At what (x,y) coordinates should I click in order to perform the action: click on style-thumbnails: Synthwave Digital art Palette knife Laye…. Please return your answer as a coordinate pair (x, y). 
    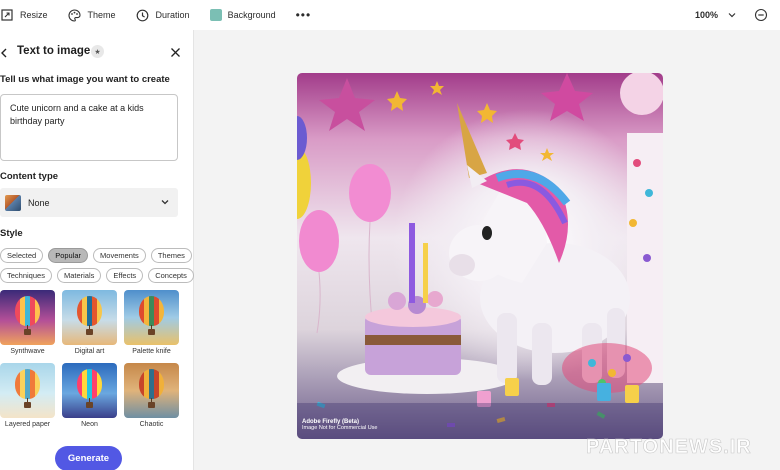
    Looking at the image, I should click on (90, 359).